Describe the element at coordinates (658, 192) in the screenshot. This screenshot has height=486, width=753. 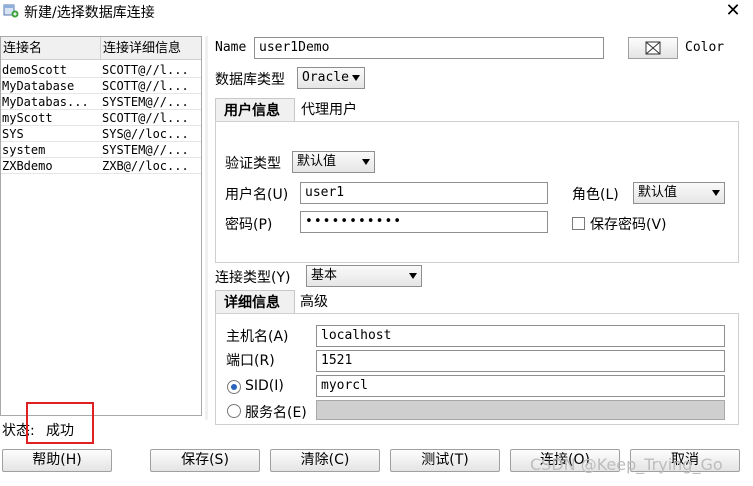
I see `role-value: 默认值` at that location.